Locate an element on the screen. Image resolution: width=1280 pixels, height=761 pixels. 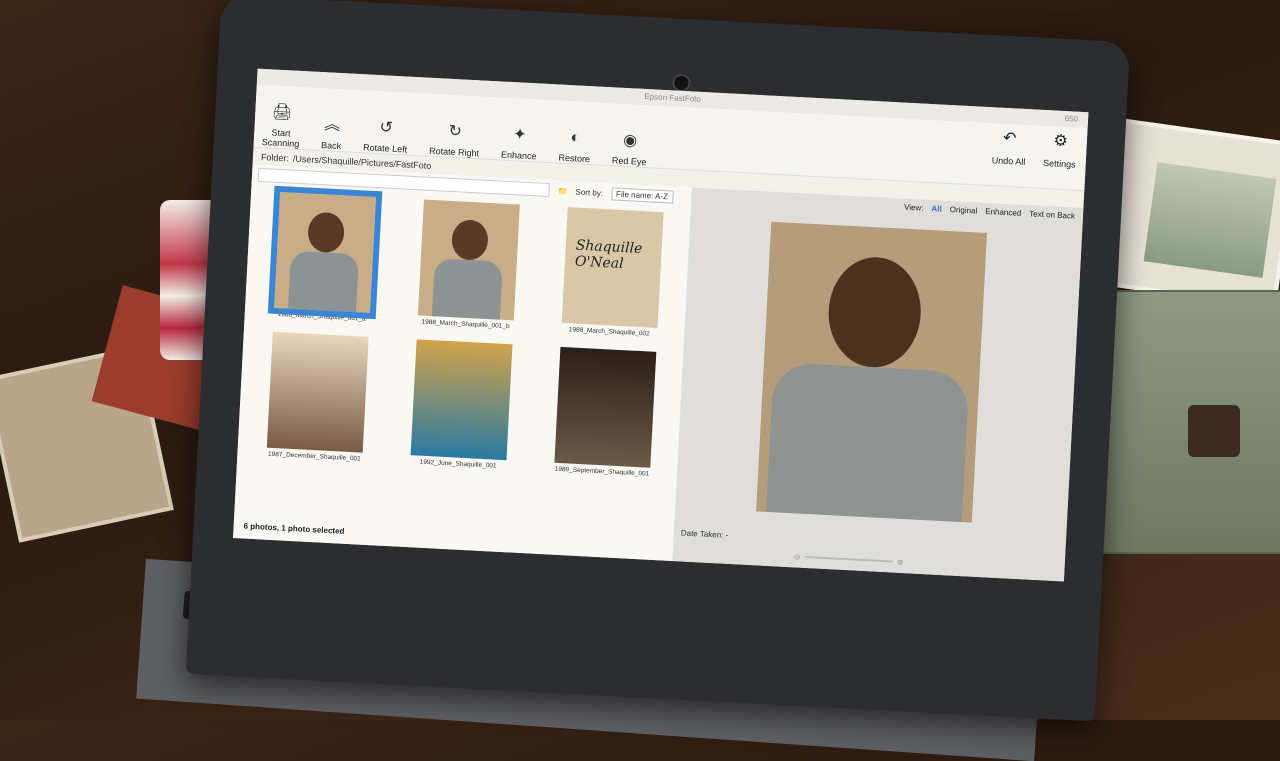
photo-thumbnail: 1992_June_Shaquille_001 is located at coordinates (461, 404).